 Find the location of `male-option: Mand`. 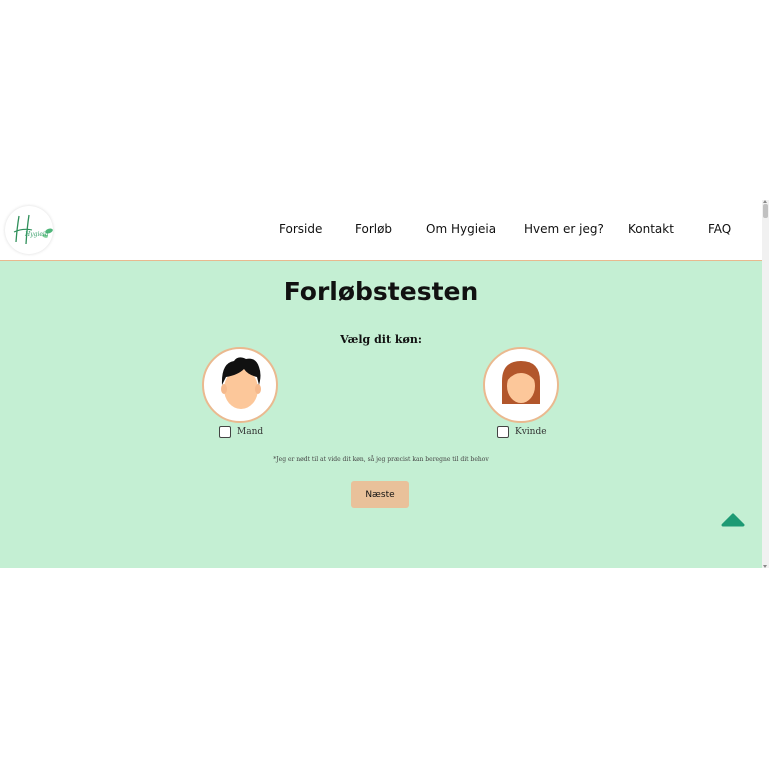

male-option: Mand is located at coordinates (241, 432).